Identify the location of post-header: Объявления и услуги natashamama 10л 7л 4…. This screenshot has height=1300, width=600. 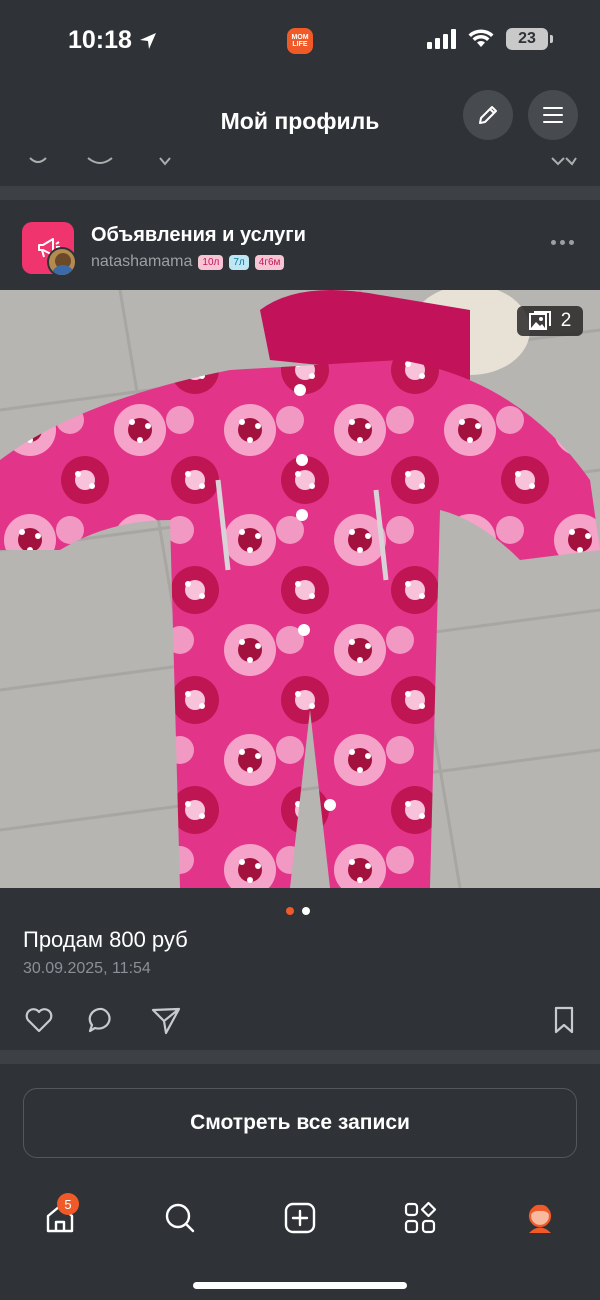
(300, 244).